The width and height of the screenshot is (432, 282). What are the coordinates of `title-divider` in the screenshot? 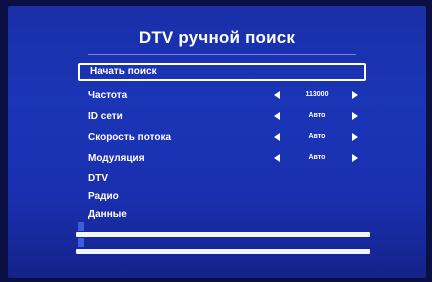 It's located at (222, 54).